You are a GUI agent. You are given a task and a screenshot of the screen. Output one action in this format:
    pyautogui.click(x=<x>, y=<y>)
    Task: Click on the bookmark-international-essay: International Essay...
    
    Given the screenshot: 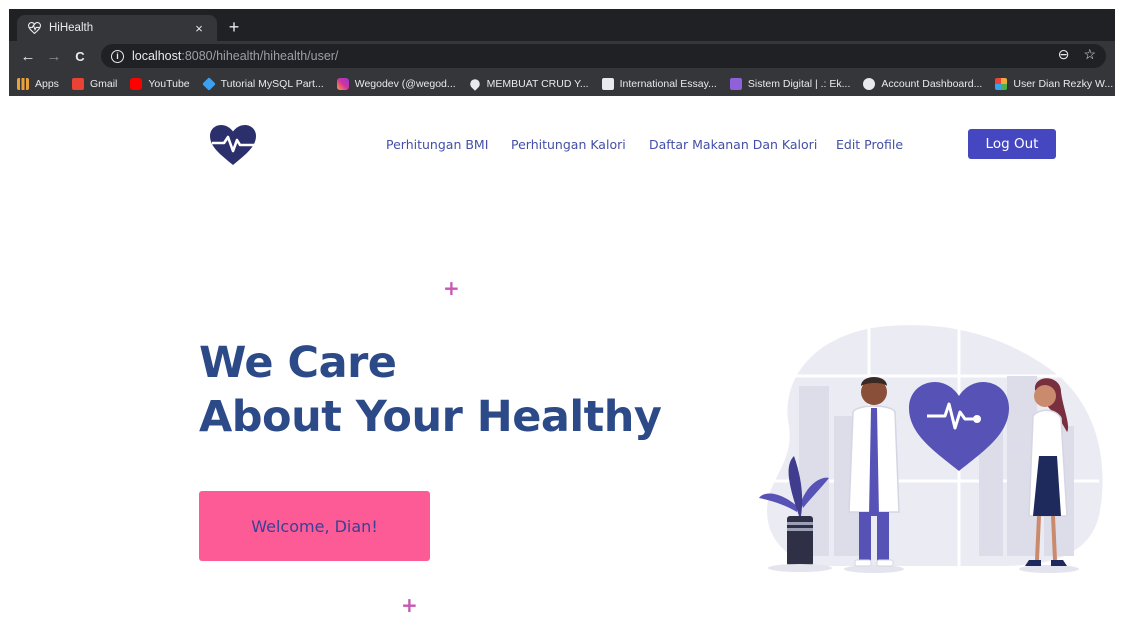 What is the action you would take?
    pyautogui.click(x=659, y=83)
    